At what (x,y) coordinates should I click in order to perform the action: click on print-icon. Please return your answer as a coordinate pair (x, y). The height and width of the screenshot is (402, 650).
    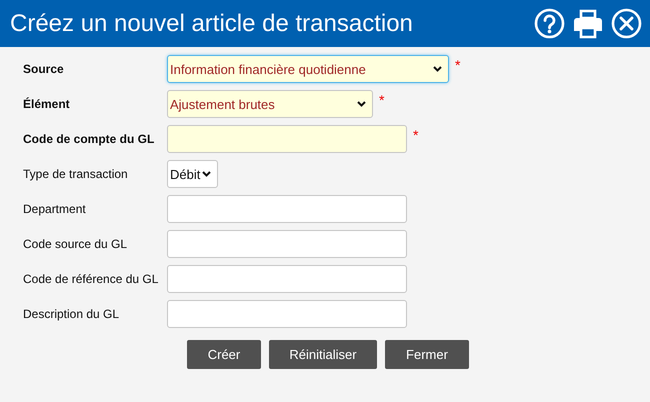
    Looking at the image, I should click on (588, 23).